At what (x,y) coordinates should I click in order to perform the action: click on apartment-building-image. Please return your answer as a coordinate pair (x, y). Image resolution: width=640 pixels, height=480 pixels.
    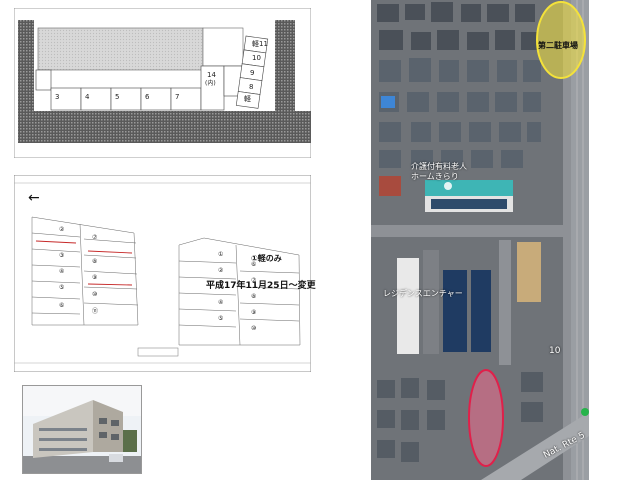
    Looking at the image, I should click on (82, 429).